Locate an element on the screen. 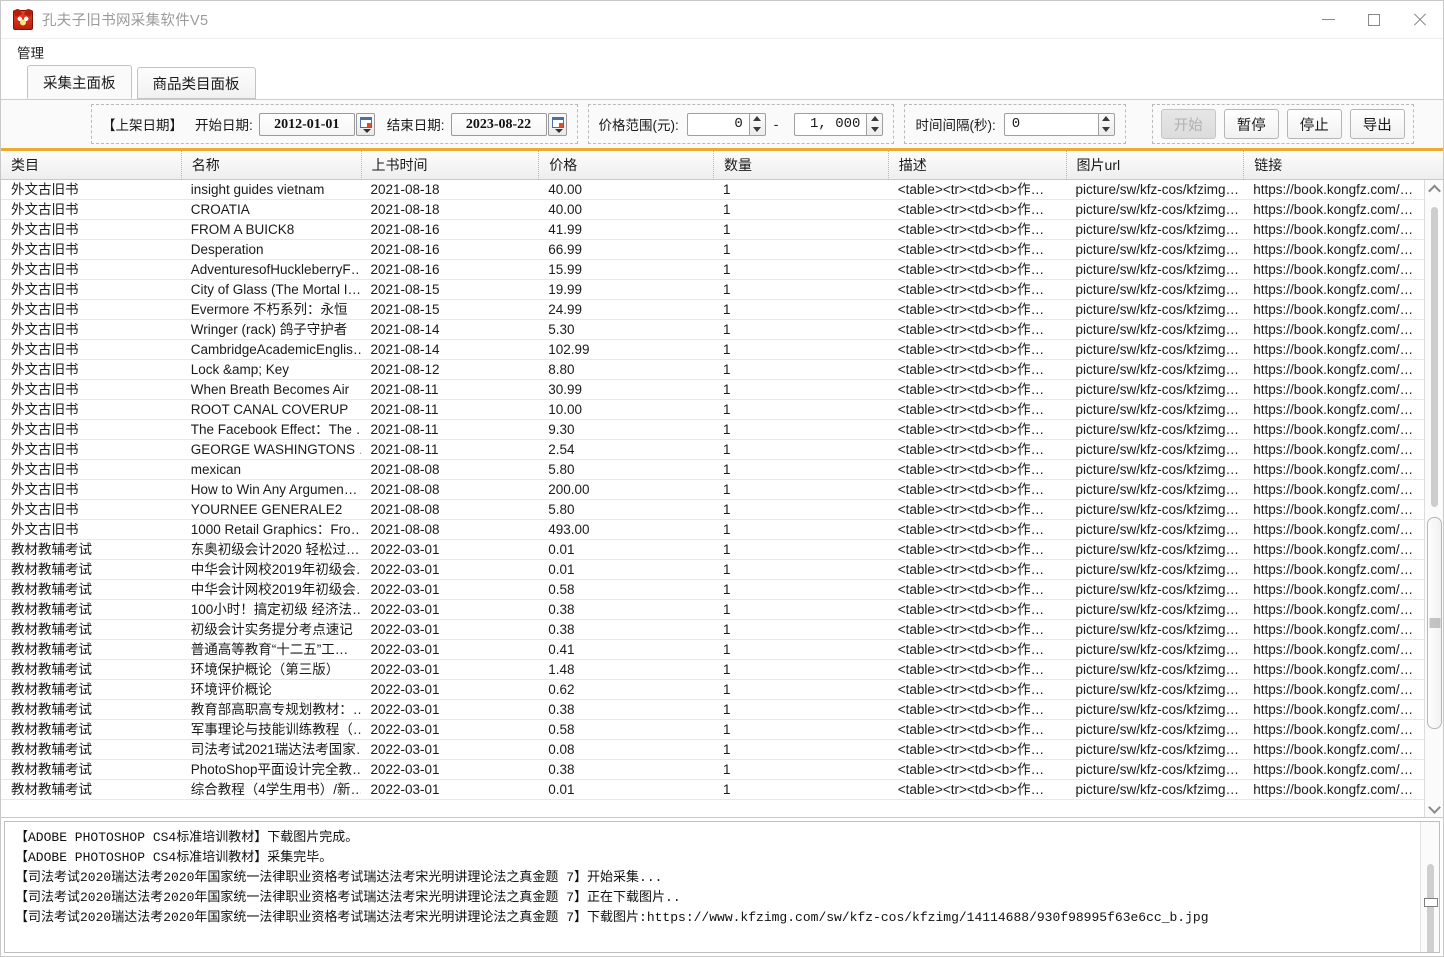  price-min-stepper: 0 is located at coordinates (726, 124).